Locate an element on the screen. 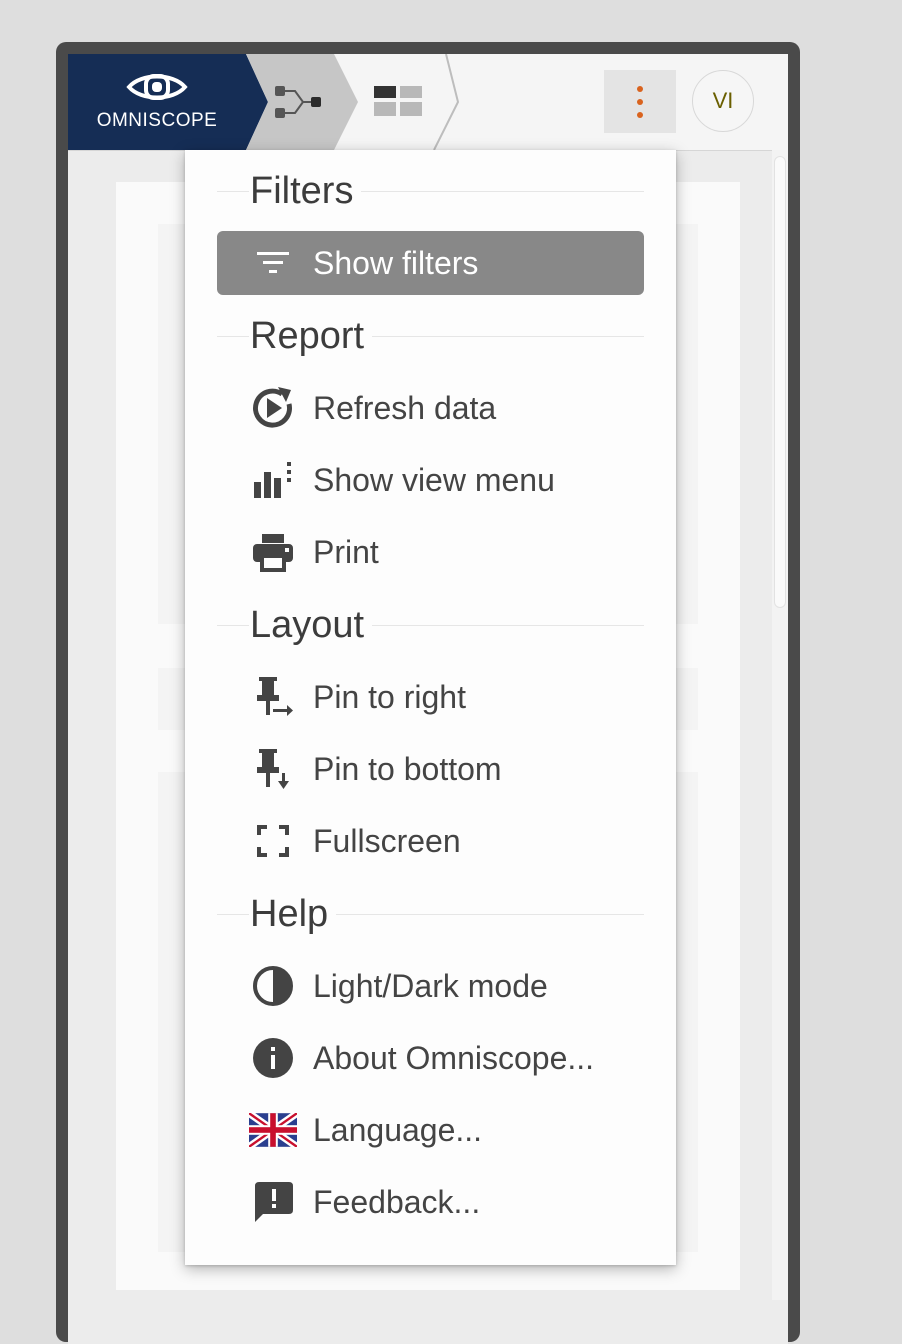 This screenshot has width=902, height=1344. pin-right-icon is located at coordinates (273, 697).